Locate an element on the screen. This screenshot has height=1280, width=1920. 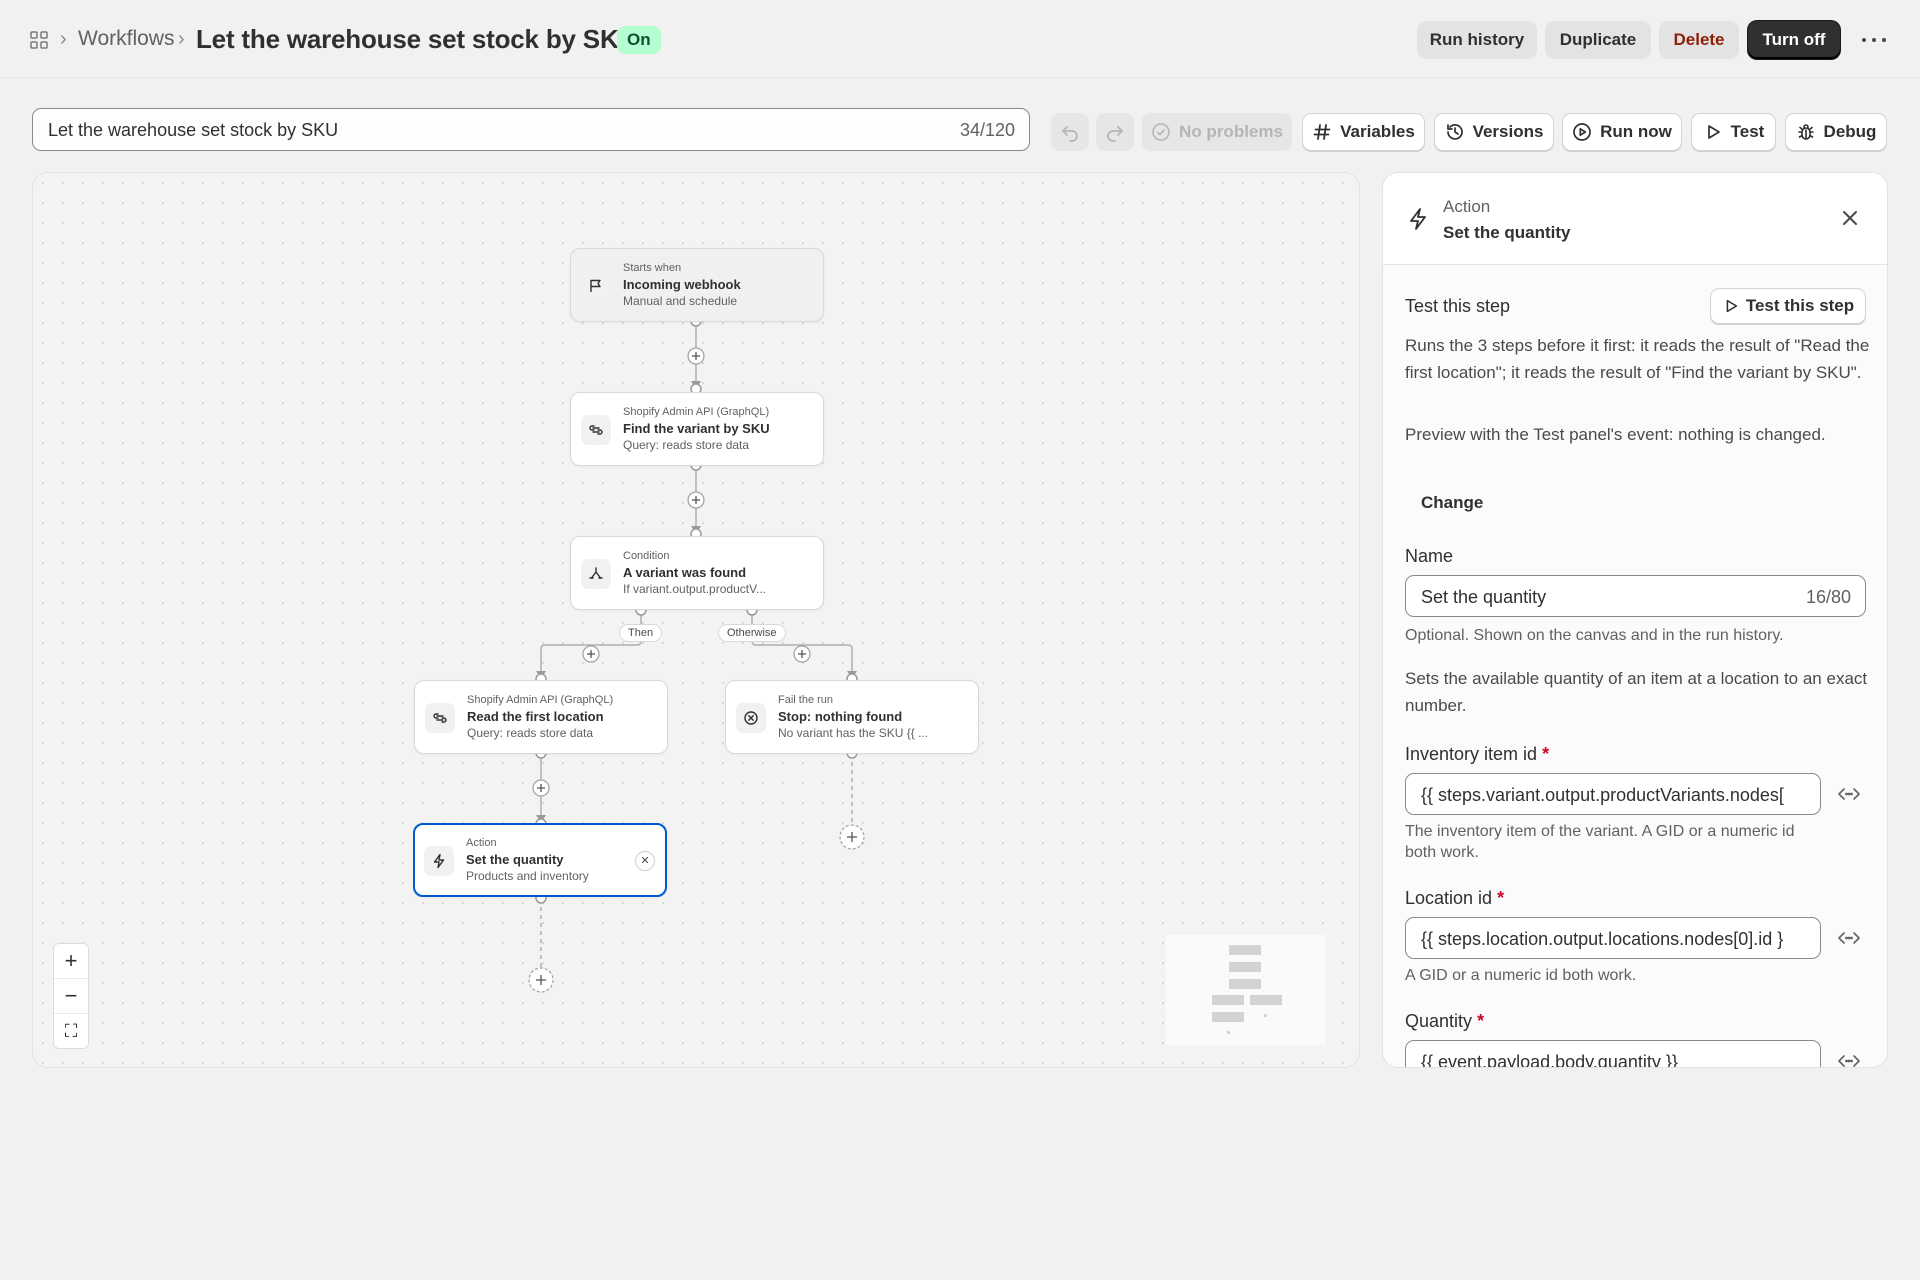
variables-button: Variables is located at coordinates (1363, 132).